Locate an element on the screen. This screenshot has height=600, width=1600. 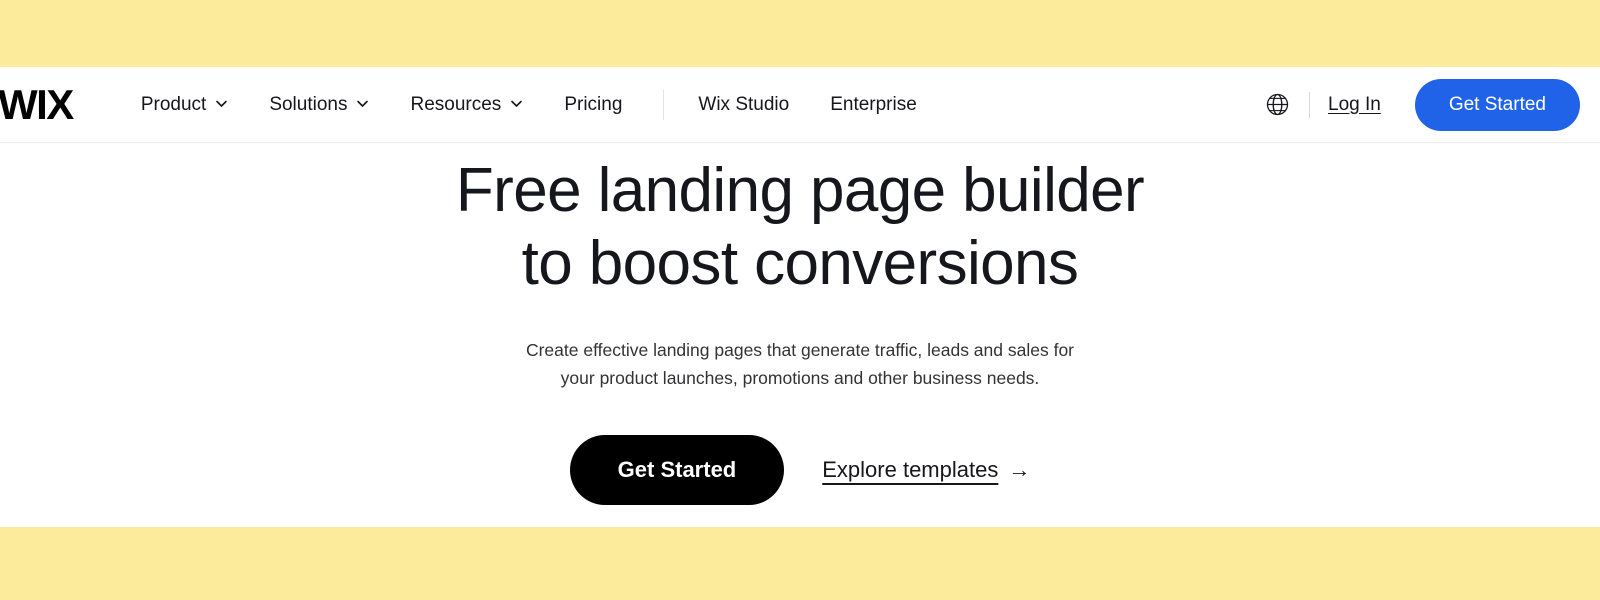
explore-templates-link: Explore templates → is located at coordinates (926, 470).